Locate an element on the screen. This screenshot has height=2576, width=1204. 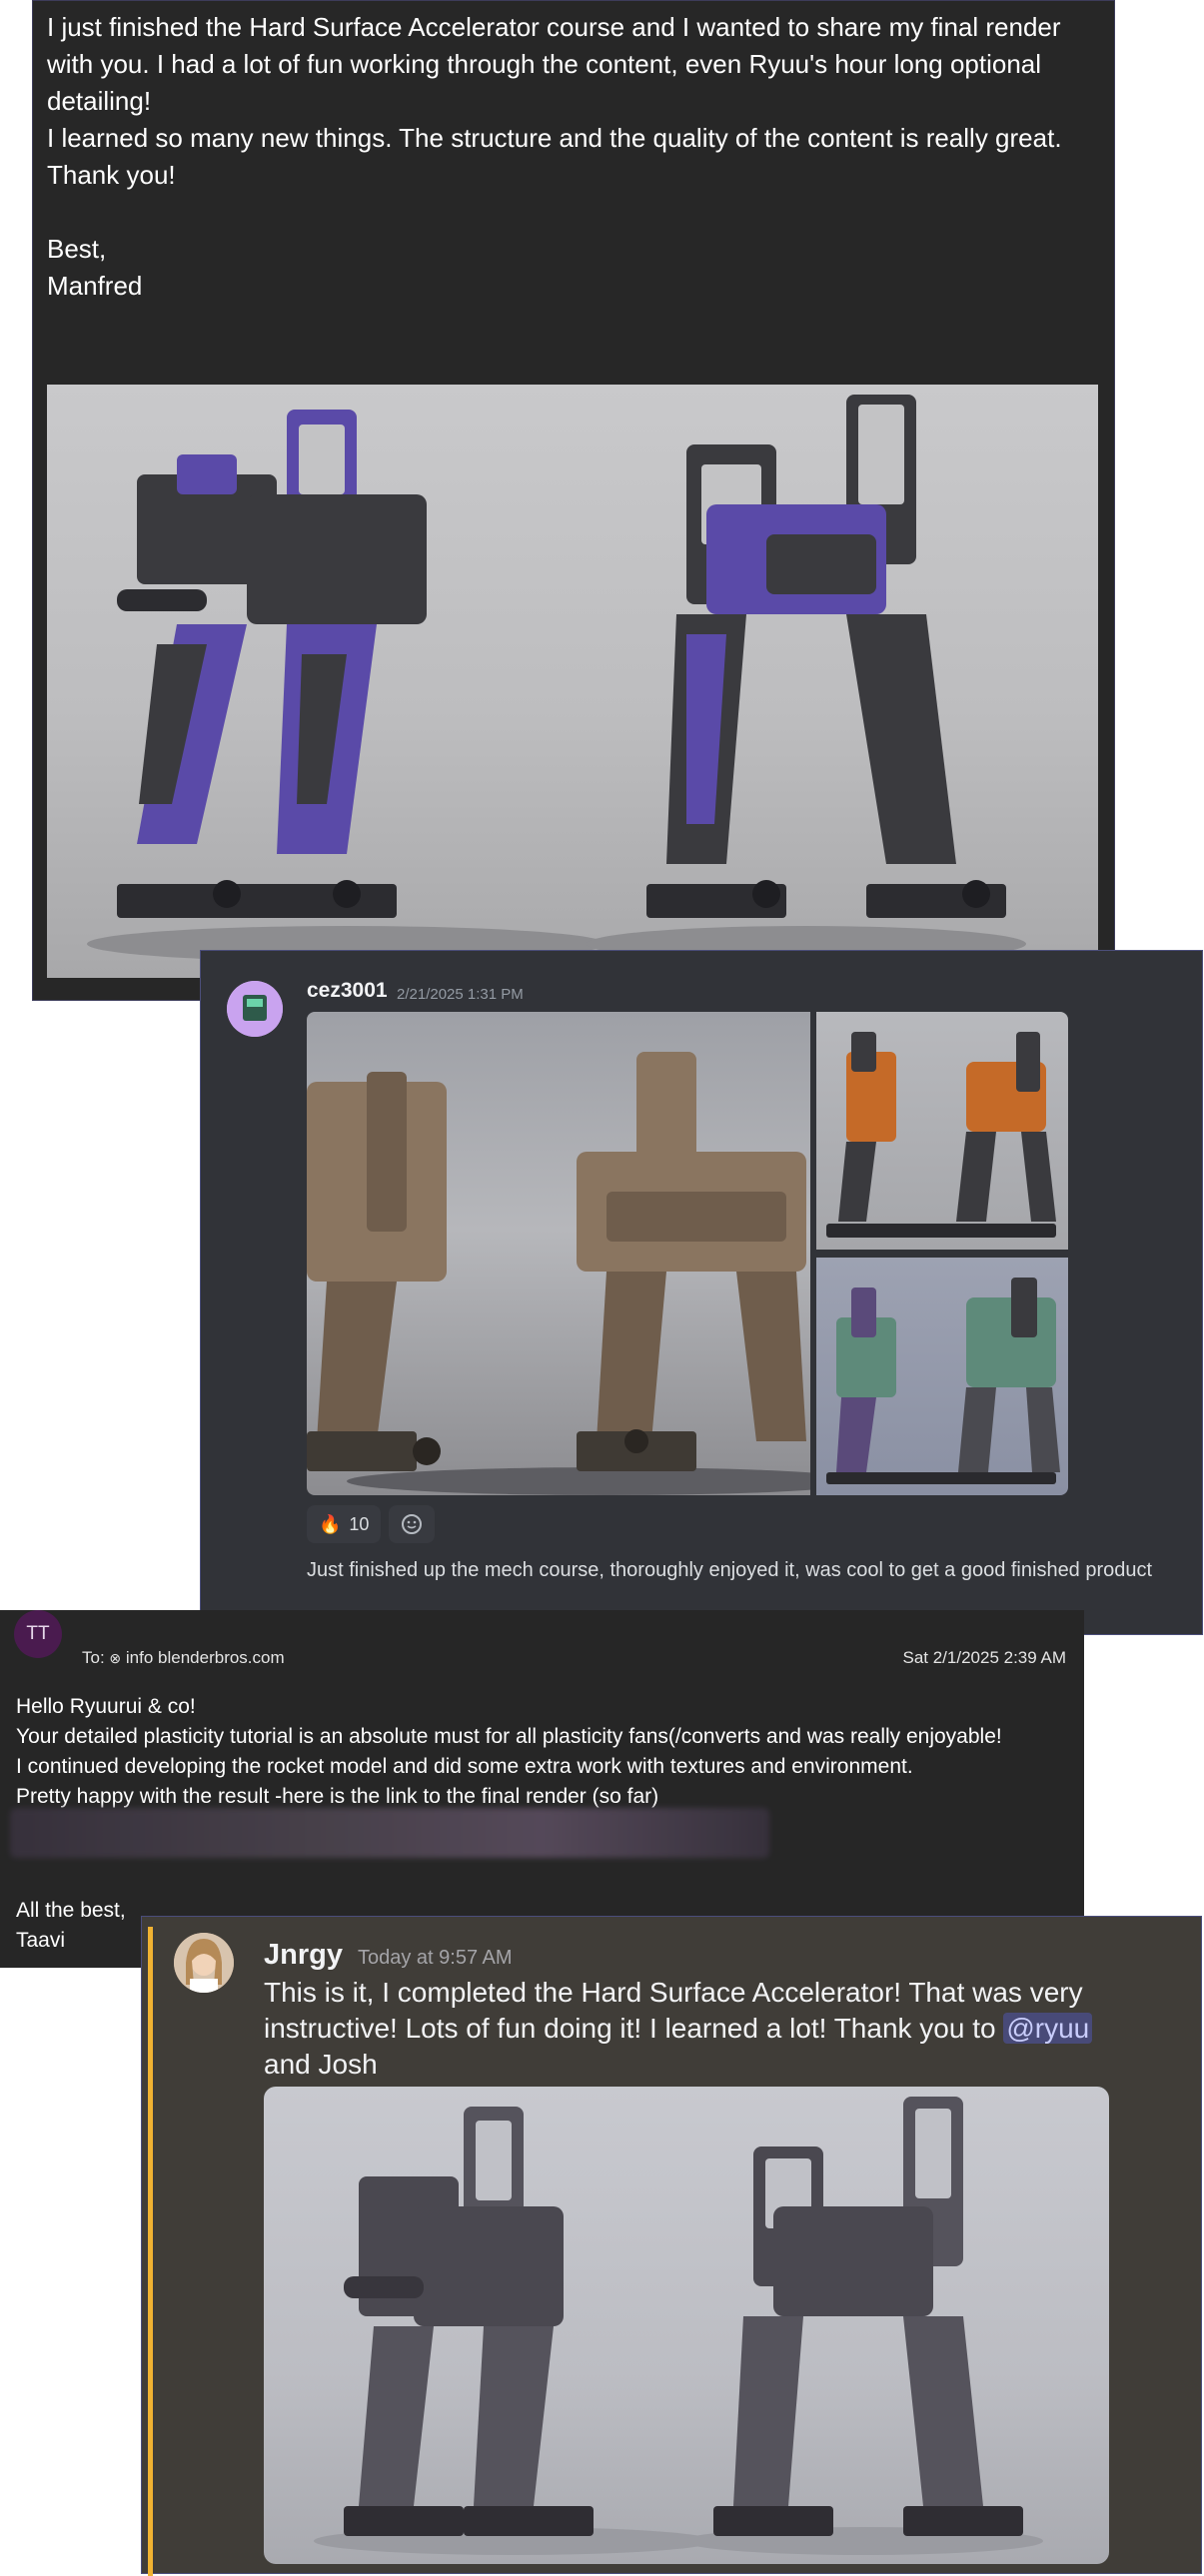
dark-mech-illustration is located at coordinates (678, 2326).